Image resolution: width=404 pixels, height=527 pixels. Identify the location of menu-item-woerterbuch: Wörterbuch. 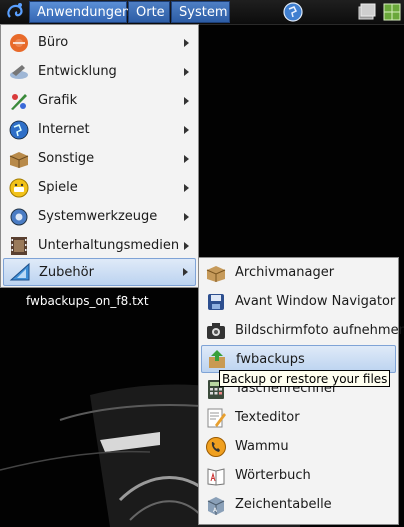
(298, 475).